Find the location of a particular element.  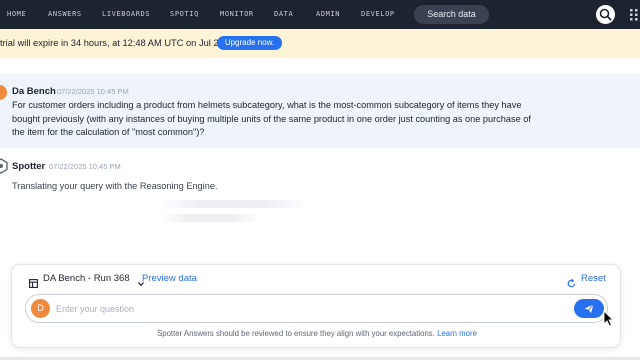

mouse-pointer-icon is located at coordinates (609, 318).